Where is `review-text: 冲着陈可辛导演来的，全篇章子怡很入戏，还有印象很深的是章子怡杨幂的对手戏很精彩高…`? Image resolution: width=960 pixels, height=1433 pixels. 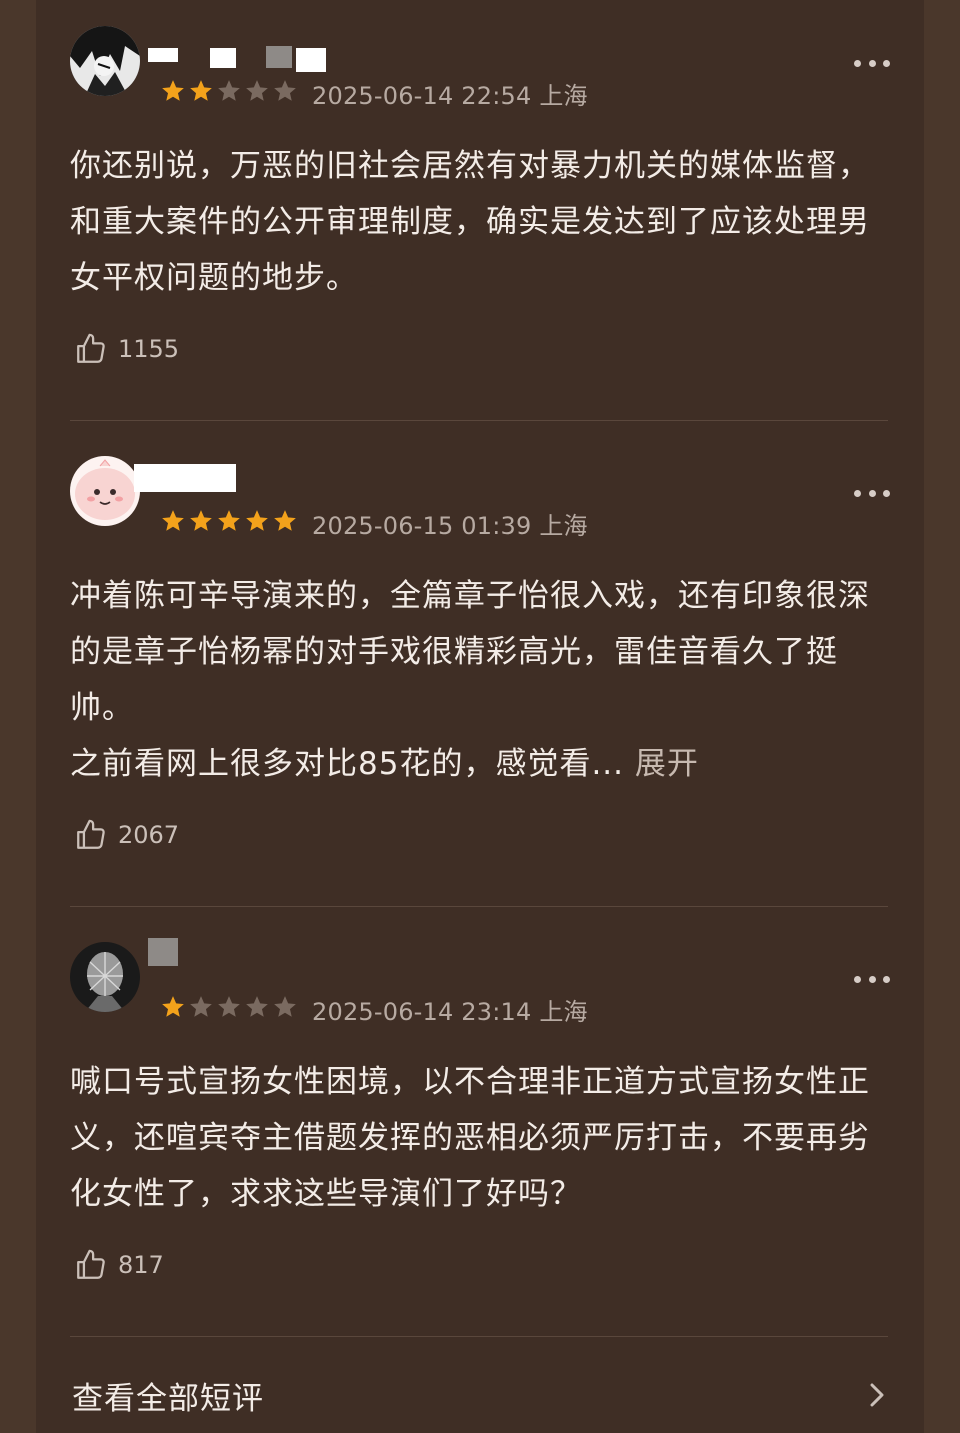
review-text: 冲着陈可辛导演来的，全篇章子怡很入戏，还有印象很深的是章子怡杨幂的对手戏很精彩高… is located at coordinates (478, 680).